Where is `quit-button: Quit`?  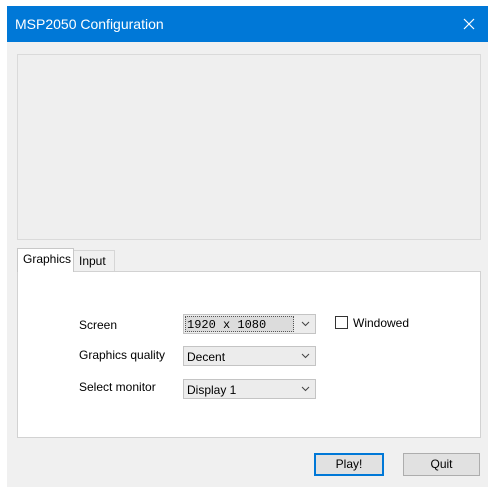 quit-button: Quit is located at coordinates (441, 464).